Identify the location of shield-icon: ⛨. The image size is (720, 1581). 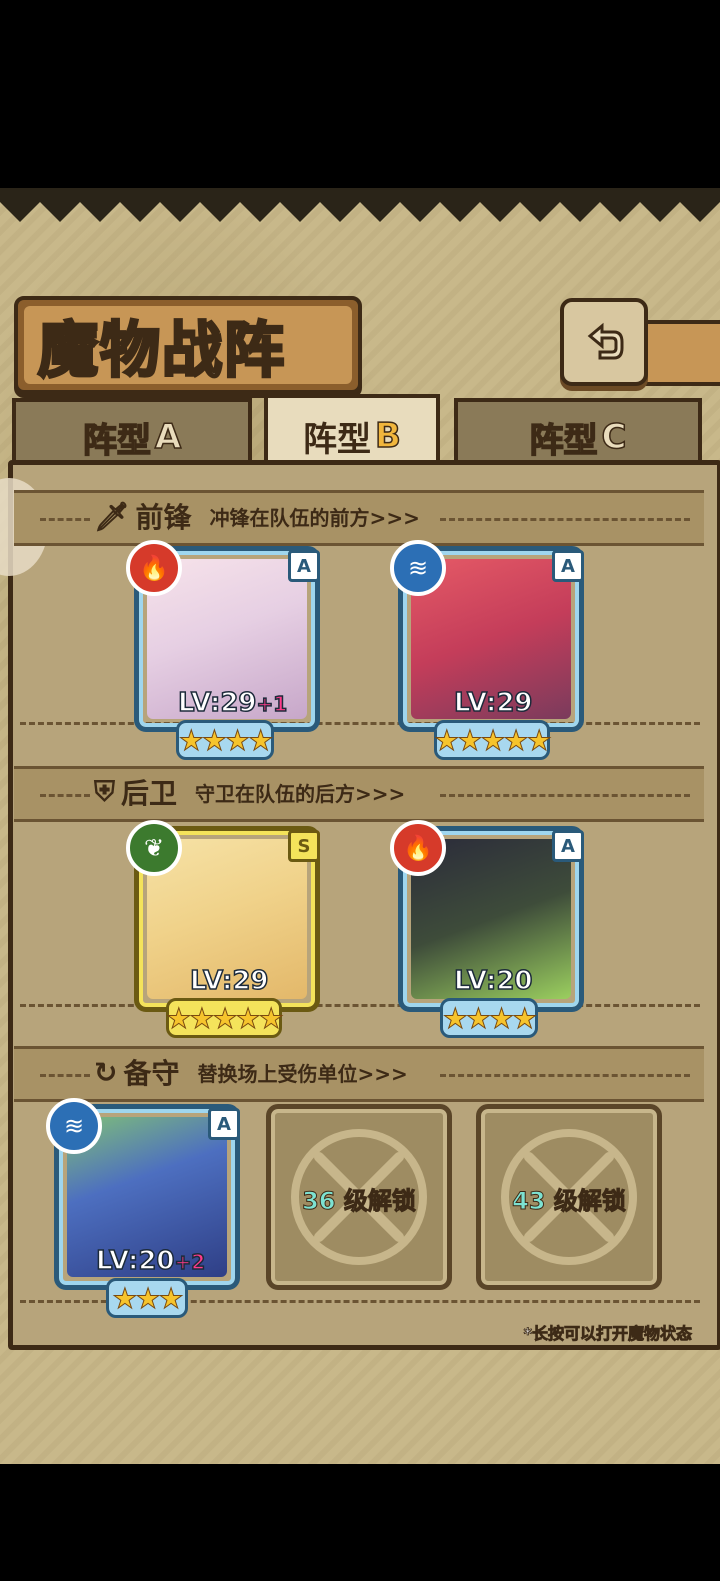
(105, 791).